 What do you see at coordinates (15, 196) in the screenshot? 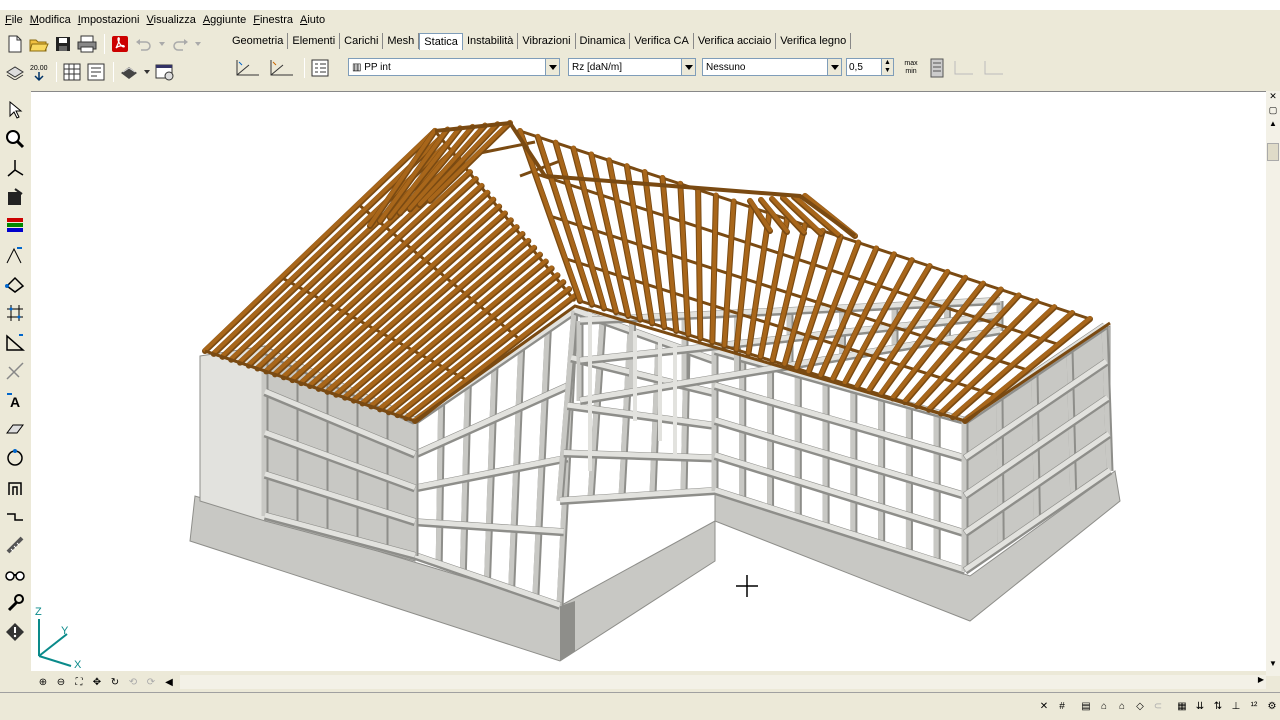
I see `node-edit-icon` at bounding box center [15, 196].